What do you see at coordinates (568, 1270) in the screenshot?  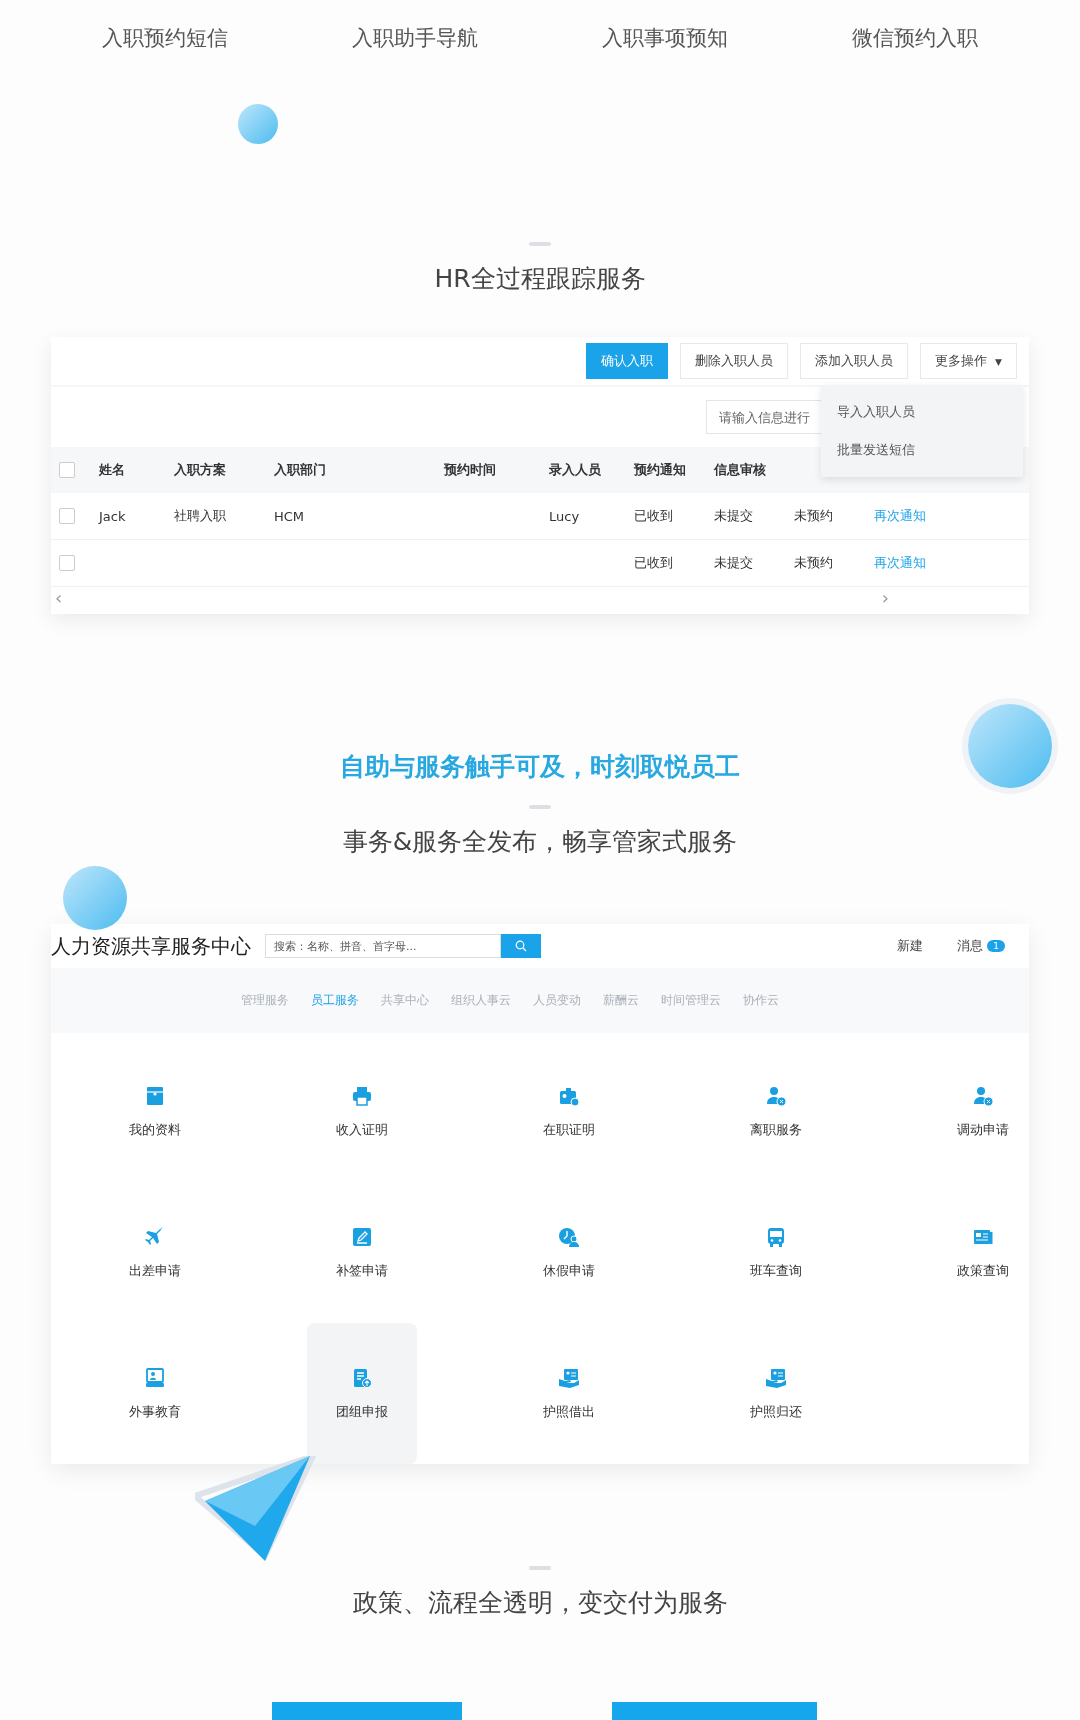 I see `tile-label: 休假申请` at bounding box center [568, 1270].